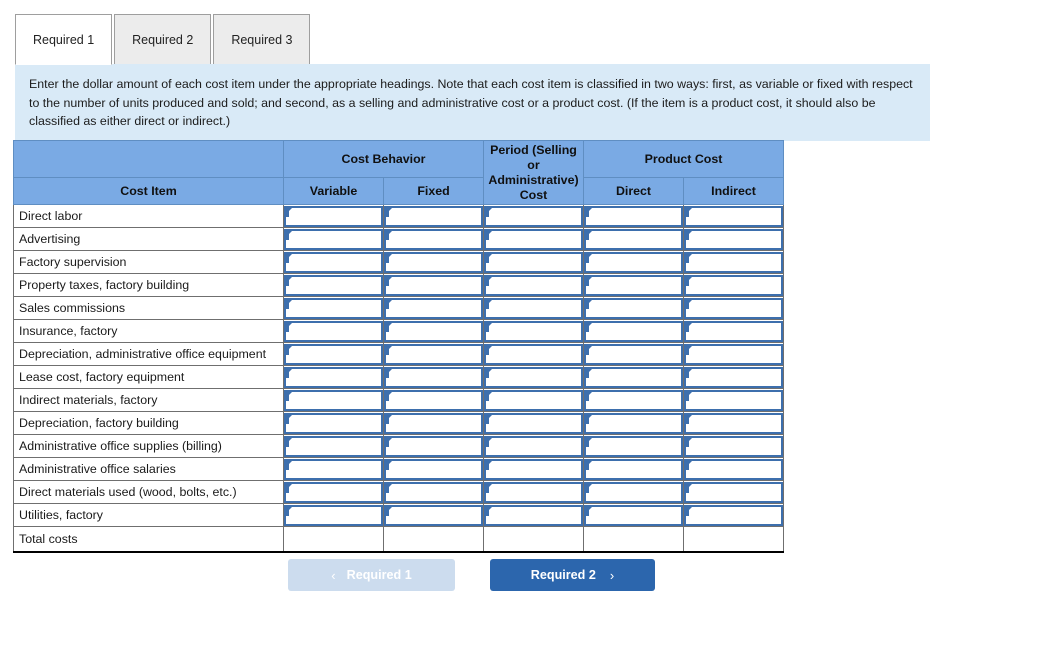 The image size is (1062, 650). I want to click on next-required-button: Required 2 ›, so click(572, 575).